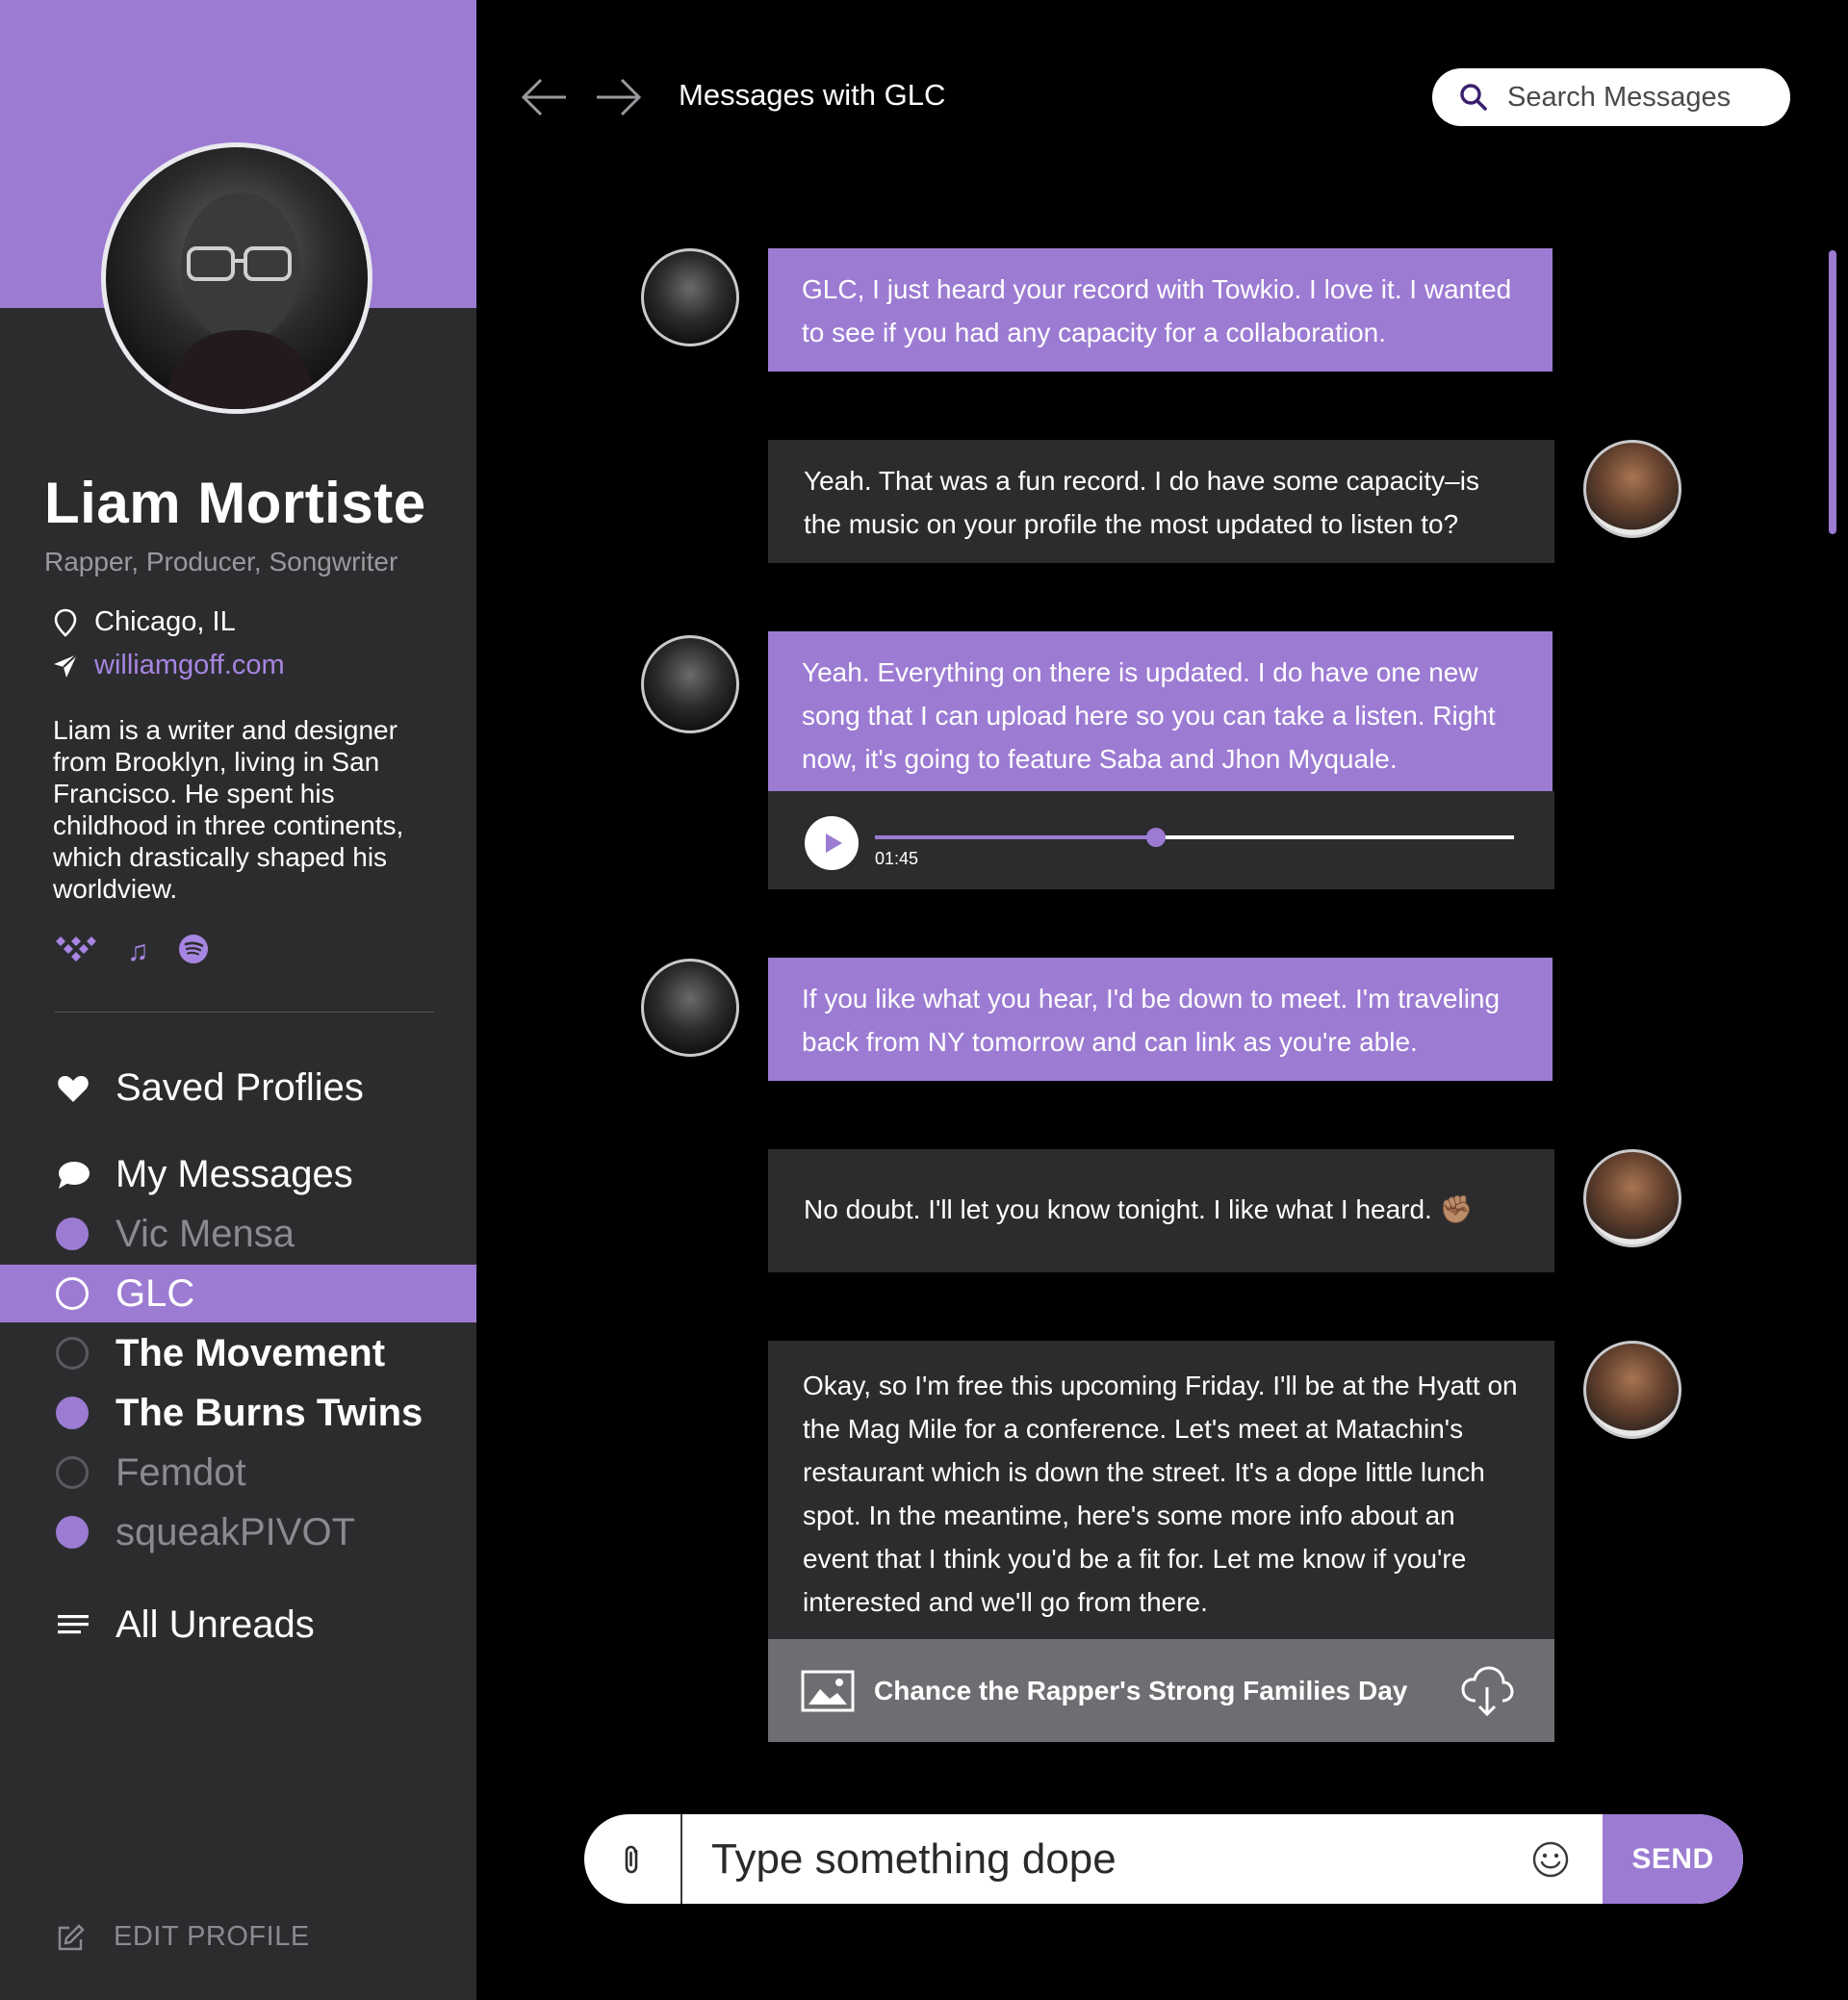 The height and width of the screenshot is (2000, 1848). I want to click on conversation-name: GLC, so click(155, 1293).